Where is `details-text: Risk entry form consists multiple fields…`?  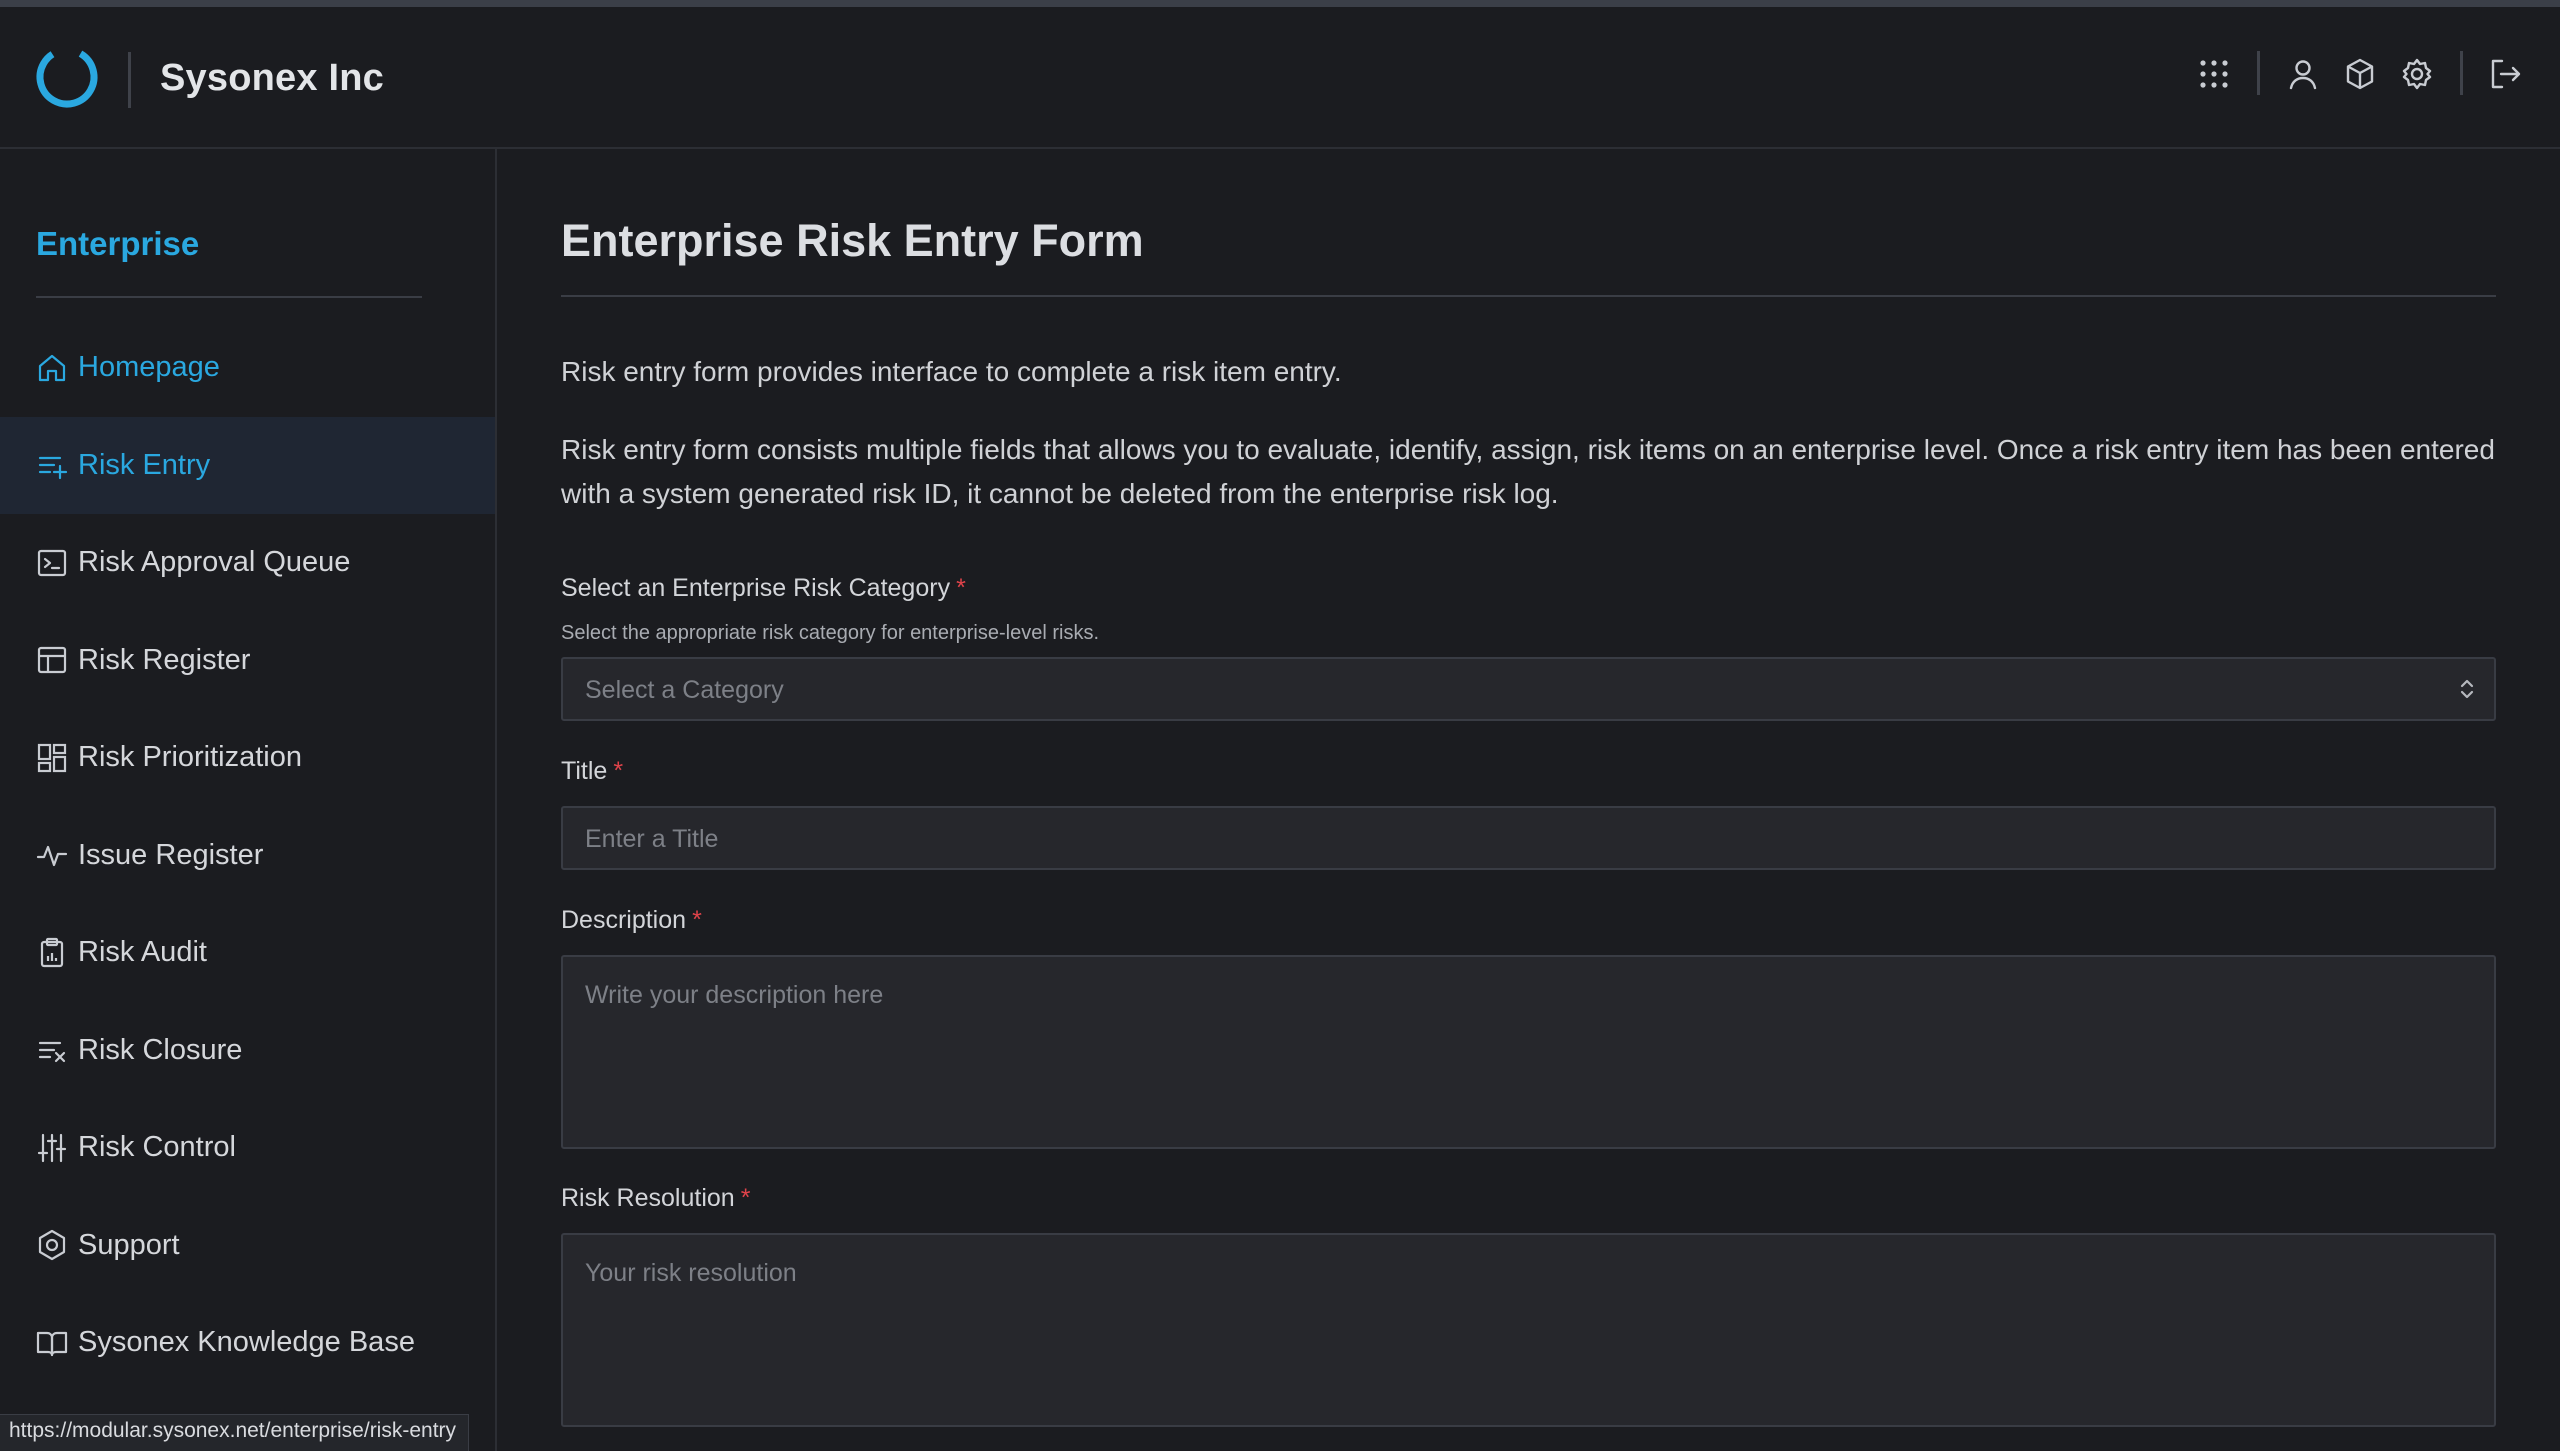 details-text: Risk entry form consists multiple fields… is located at coordinates (1528, 471).